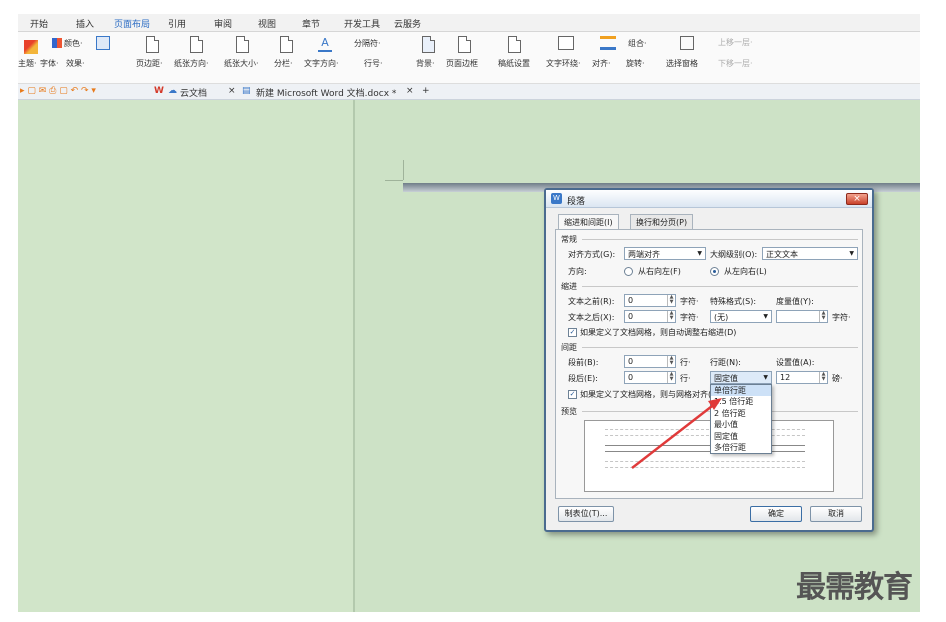  Describe the element at coordinates (714, 271) in the screenshot. I see `ltr-radio` at that location.